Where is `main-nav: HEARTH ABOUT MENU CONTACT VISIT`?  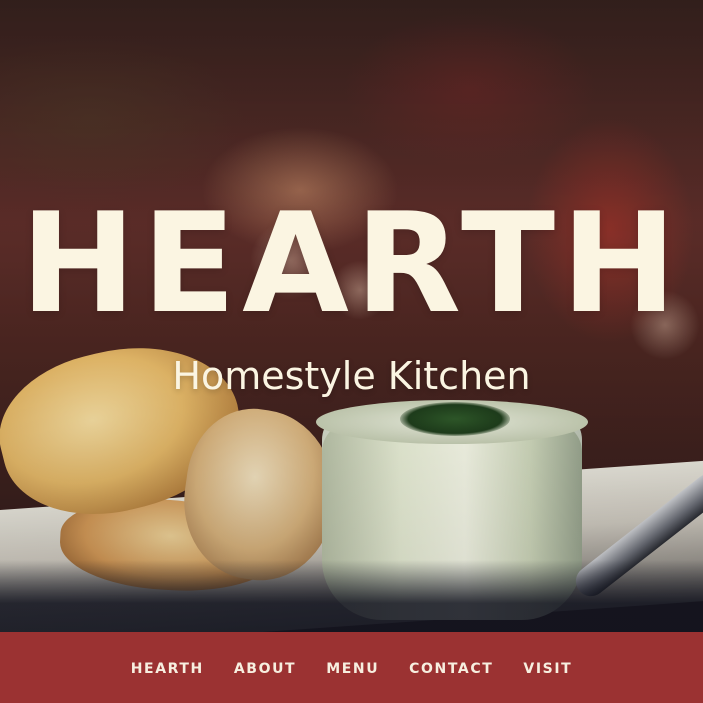
main-nav: HEARTH ABOUT MENU CONTACT VISIT is located at coordinates (351, 667).